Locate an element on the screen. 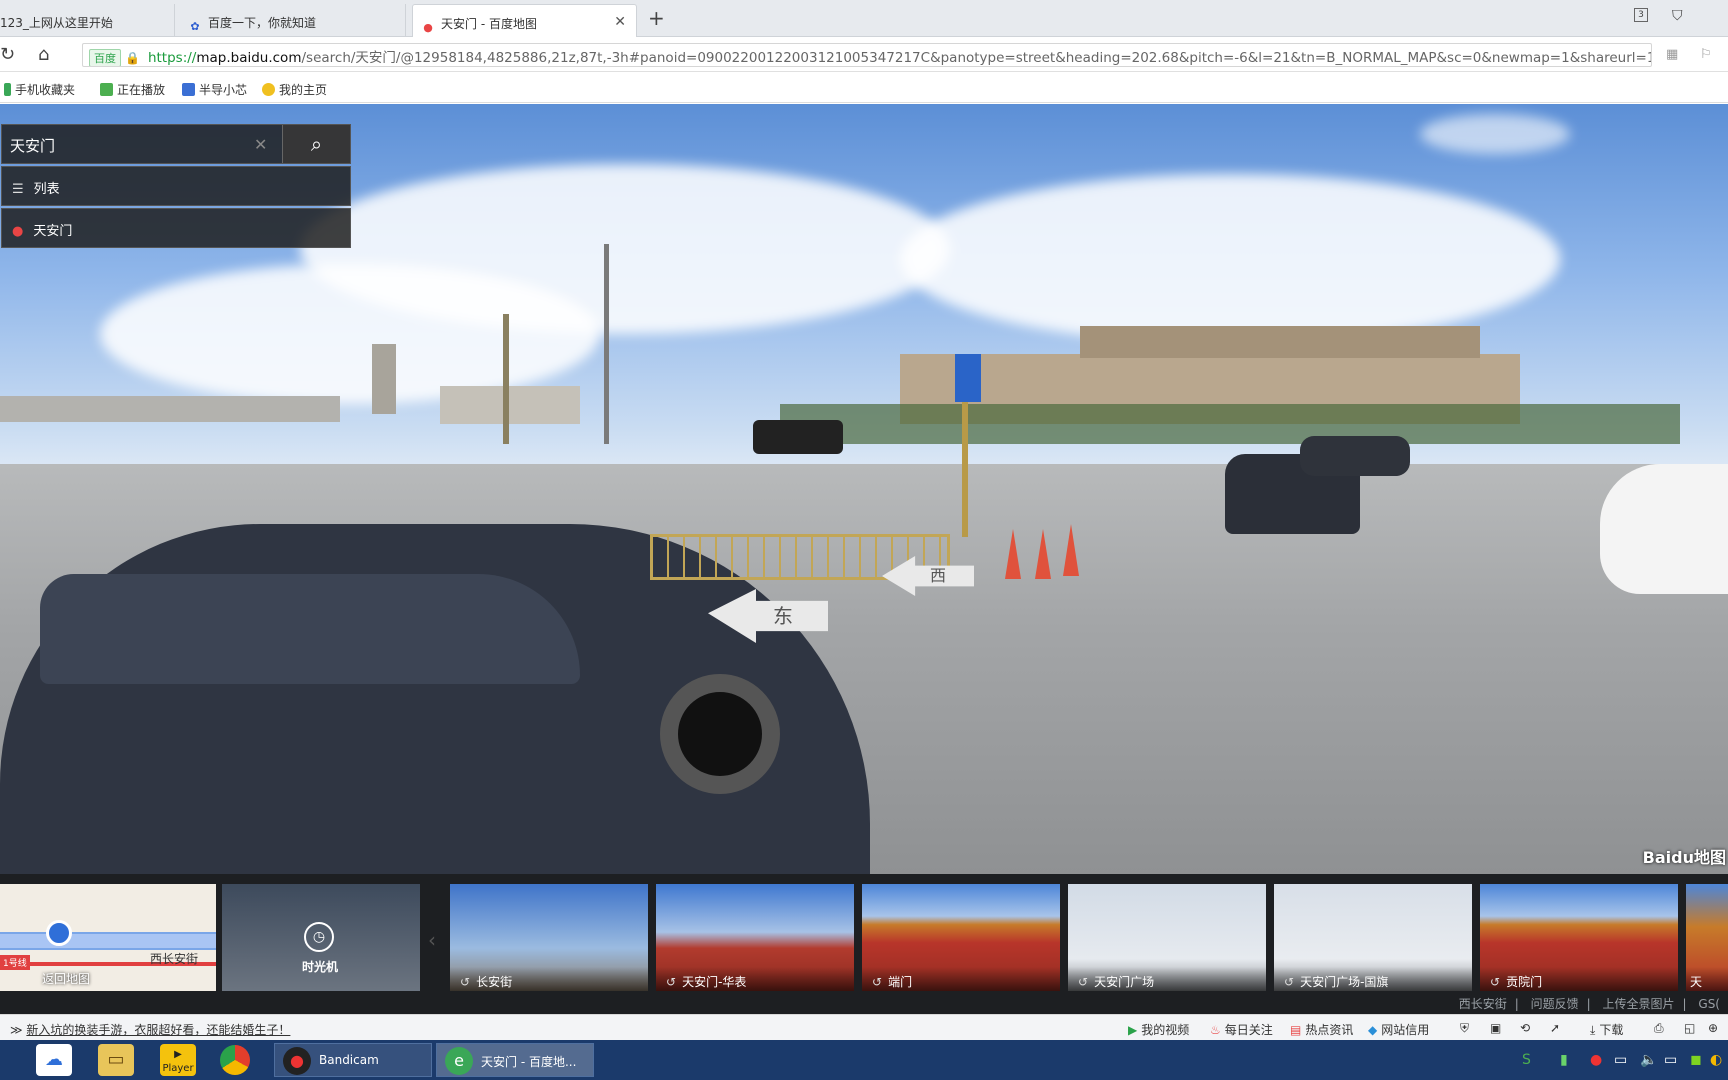 The height and width of the screenshot is (1080, 1728). star-icon is located at coordinates (268, 89).